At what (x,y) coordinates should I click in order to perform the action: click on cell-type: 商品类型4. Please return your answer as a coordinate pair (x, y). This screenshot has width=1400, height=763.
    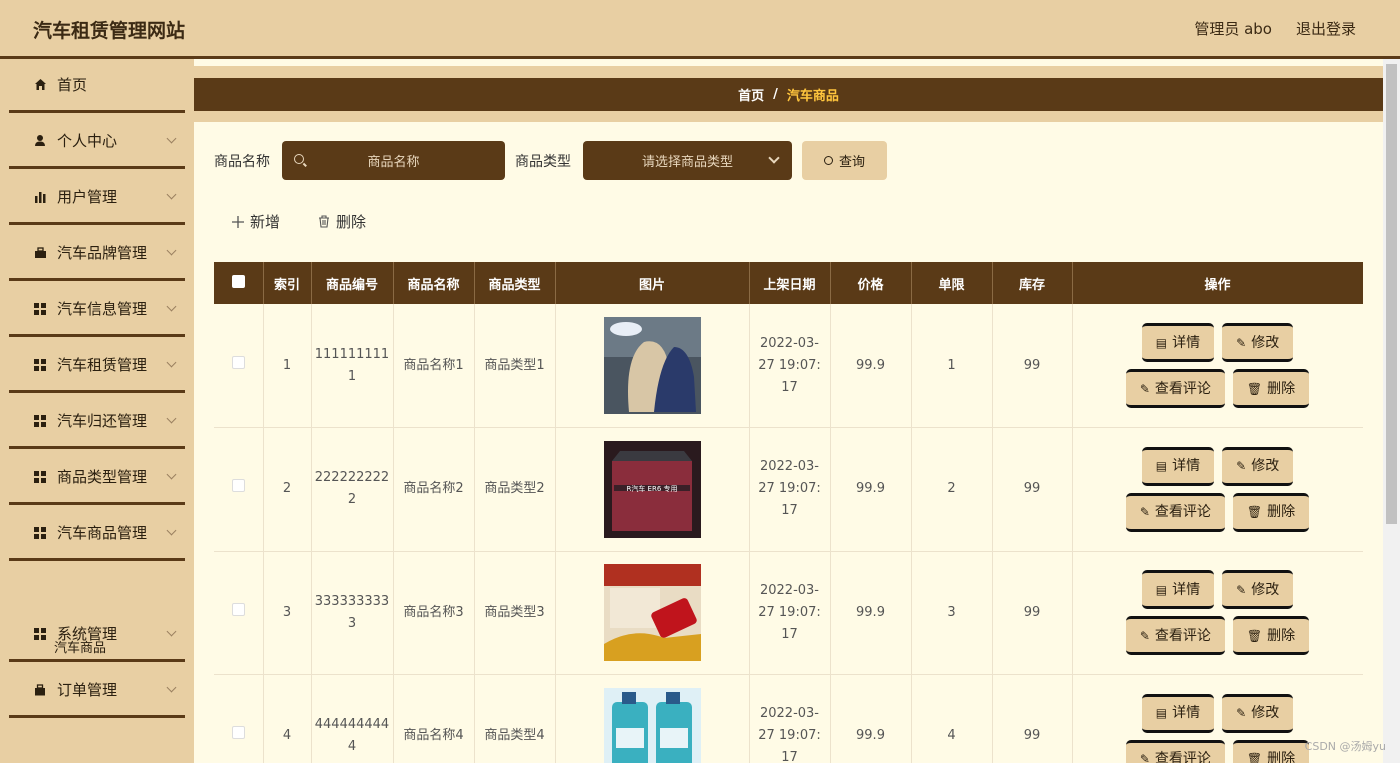
    Looking at the image, I should click on (515, 718).